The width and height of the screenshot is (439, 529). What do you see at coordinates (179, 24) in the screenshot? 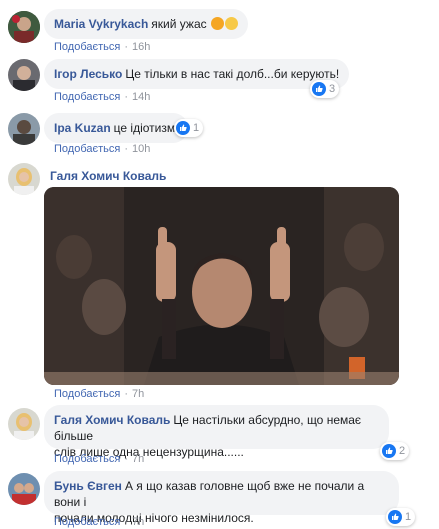
I see `comment-text: який ужас` at bounding box center [179, 24].